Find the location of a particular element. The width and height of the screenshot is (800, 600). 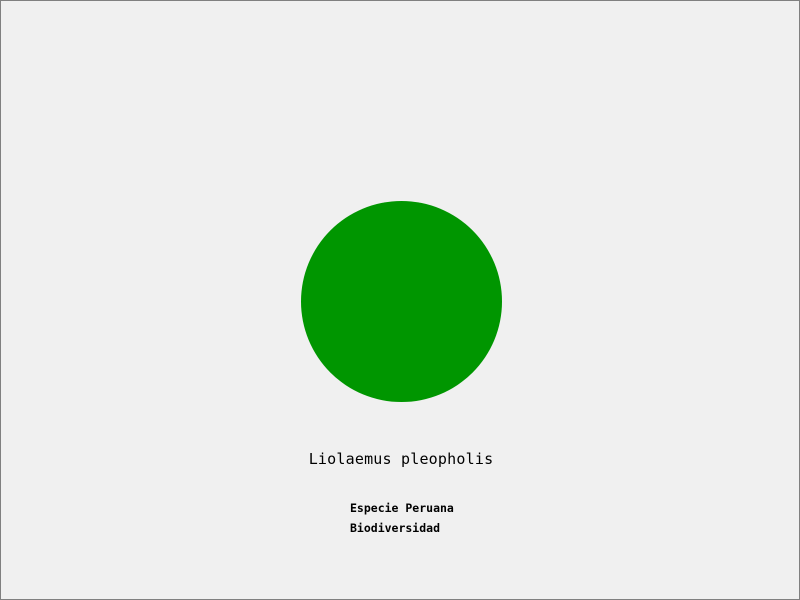

caption-origin: Especie Peruana is located at coordinates (402, 508).